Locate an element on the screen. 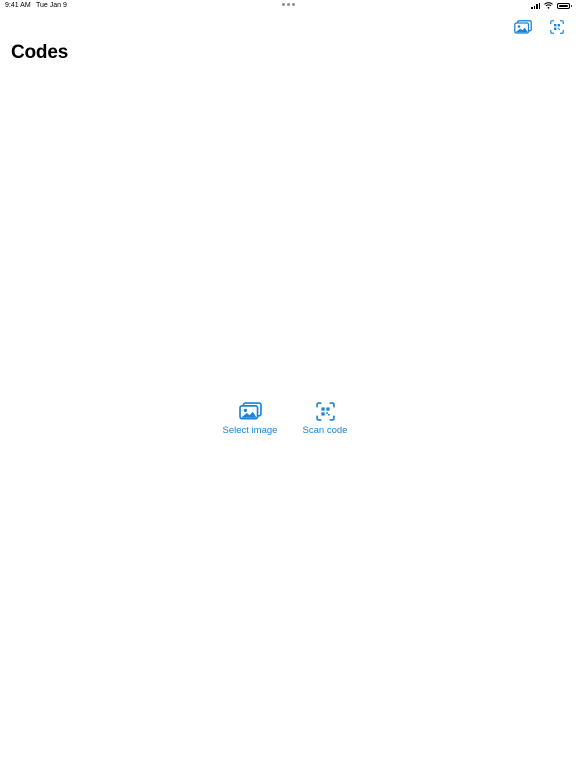 The width and height of the screenshot is (576, 768). wifi-icon is located at coordinates (548, 5).